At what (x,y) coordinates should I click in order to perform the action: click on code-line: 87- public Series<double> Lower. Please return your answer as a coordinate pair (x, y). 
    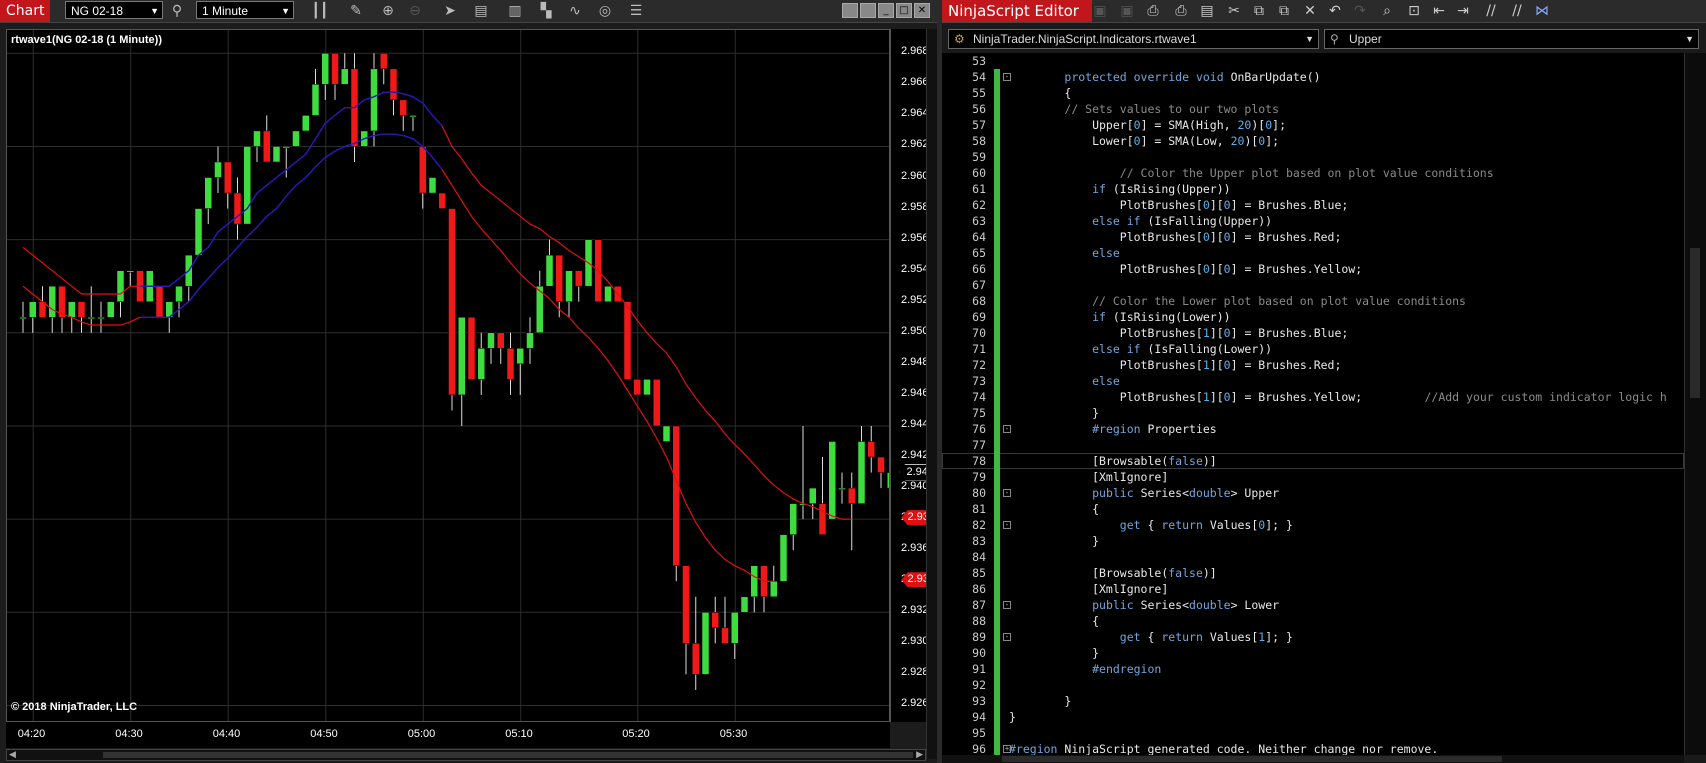
    Looking at the image, I should click on (1313, 605).